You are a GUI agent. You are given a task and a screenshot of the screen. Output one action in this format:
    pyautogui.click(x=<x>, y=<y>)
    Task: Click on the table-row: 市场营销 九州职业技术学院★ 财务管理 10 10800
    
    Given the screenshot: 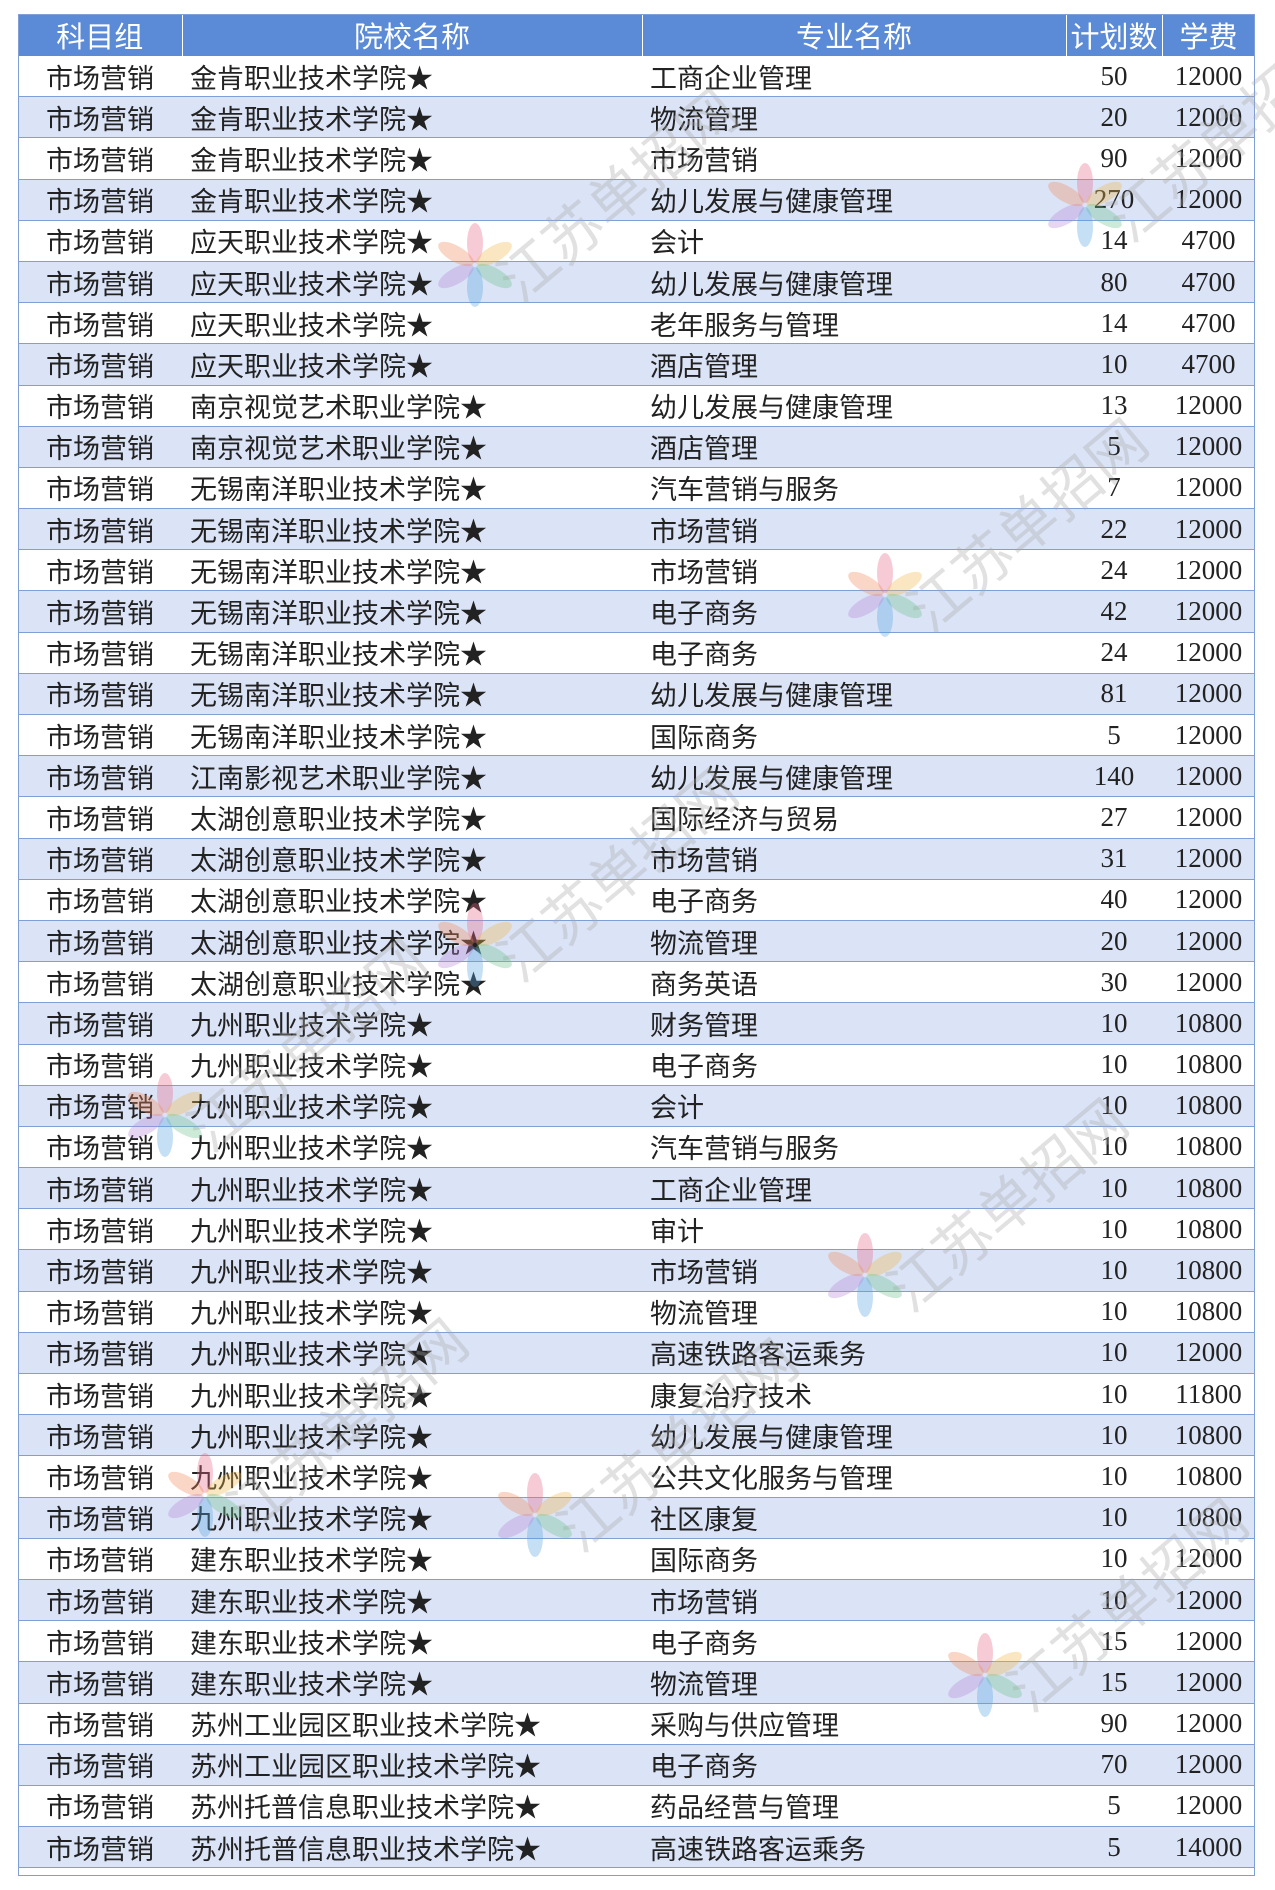 What is the action you would take?
    pyautogui.click(x=636, y=1023)
    